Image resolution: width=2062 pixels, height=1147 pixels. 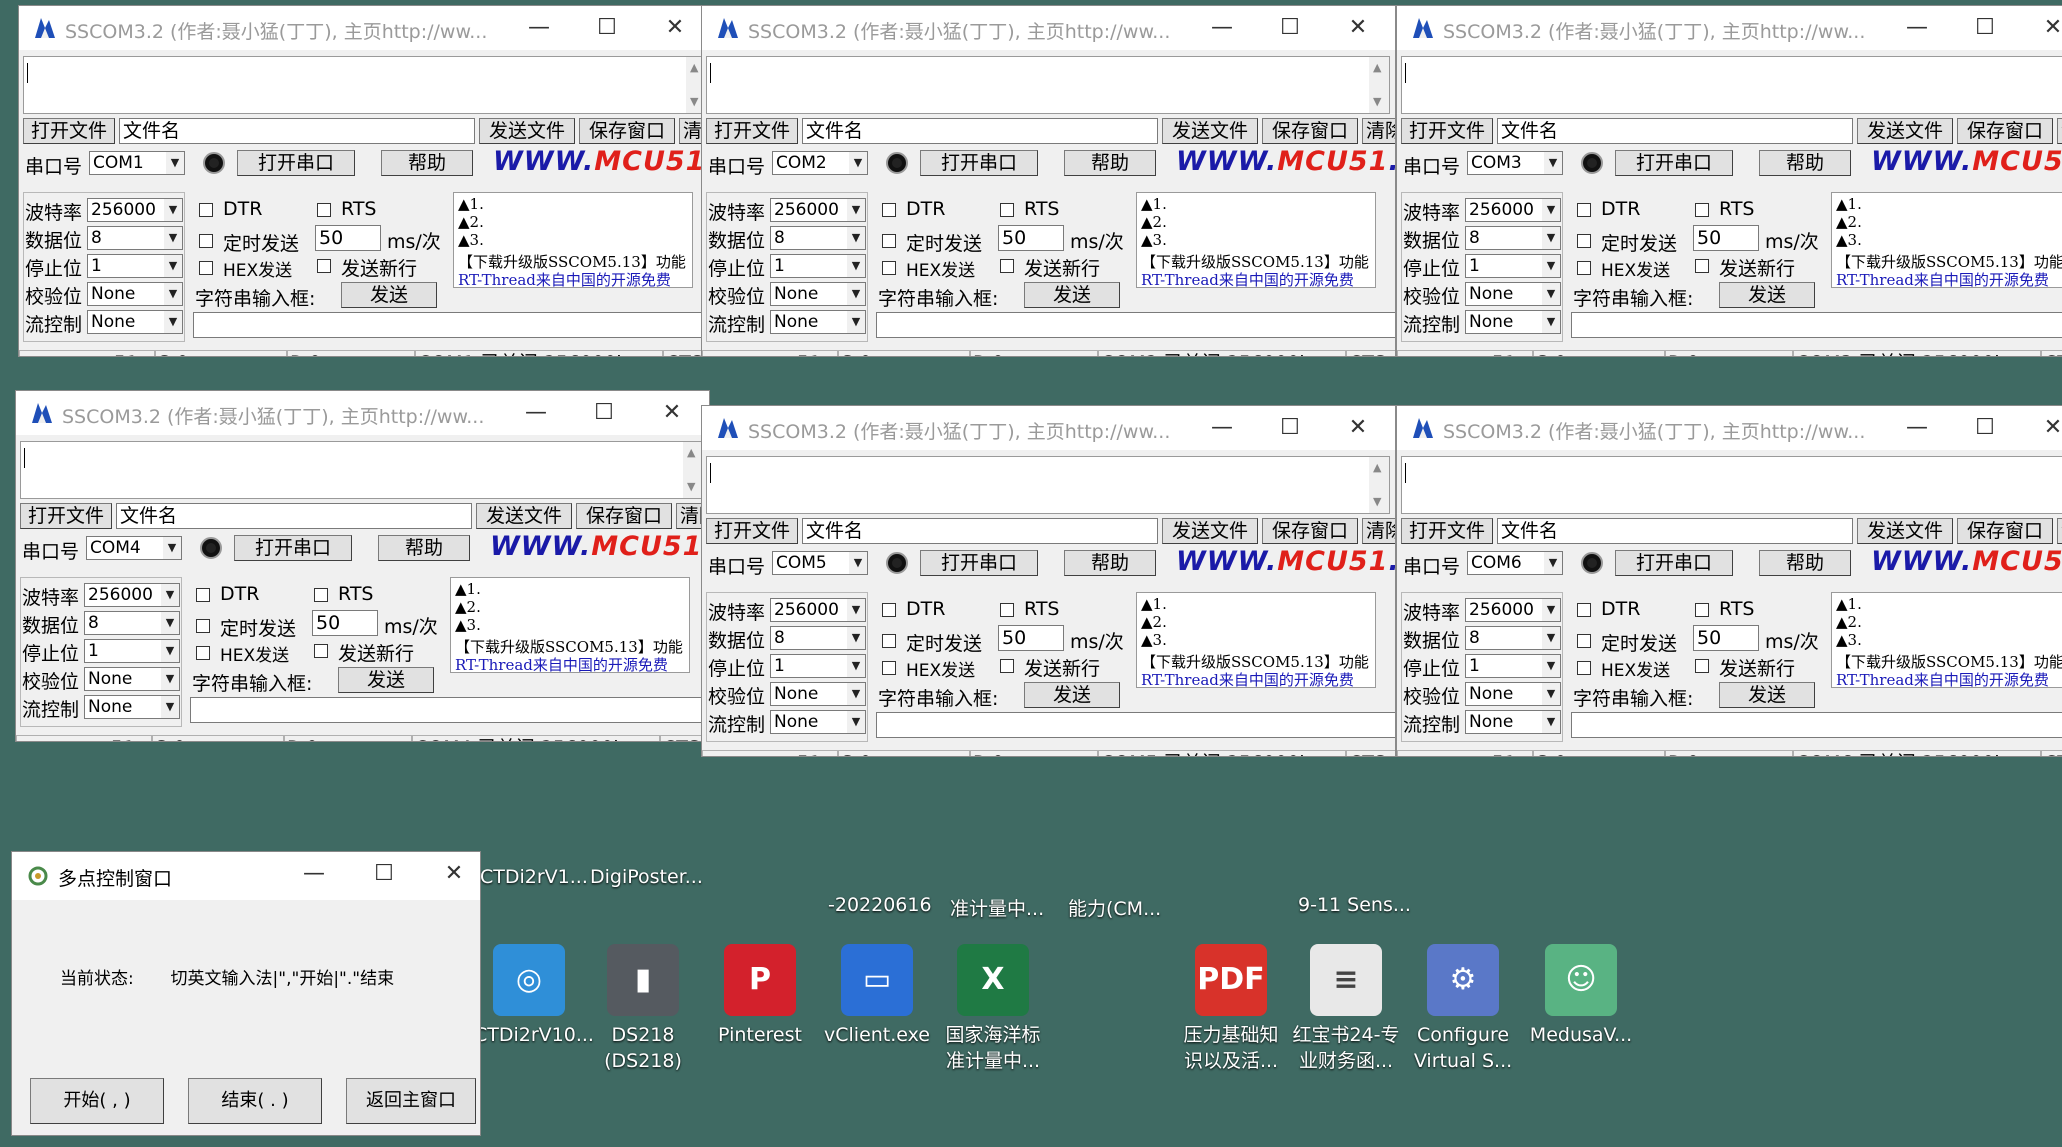 What do you see at coordinates (889, 268) in the screenshot?
I see `hex-send-checkbox` at bounding box center [889, 268].